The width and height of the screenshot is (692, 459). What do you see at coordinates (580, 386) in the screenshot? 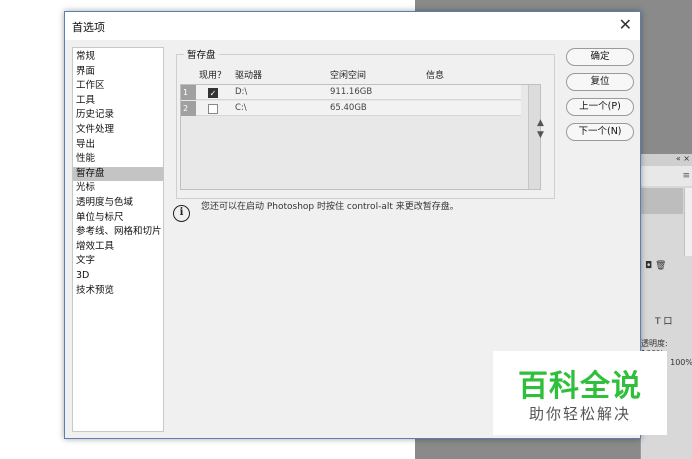
I see `watermark-title: 百科全说` at bounding box center [580, 386].